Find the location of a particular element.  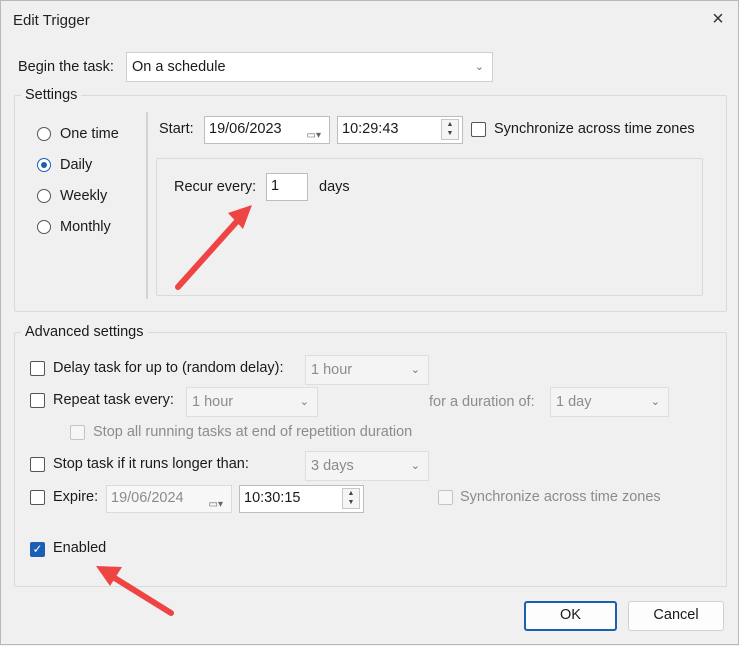

arrow-to-recur-icon is located at coordinates (213, 247).